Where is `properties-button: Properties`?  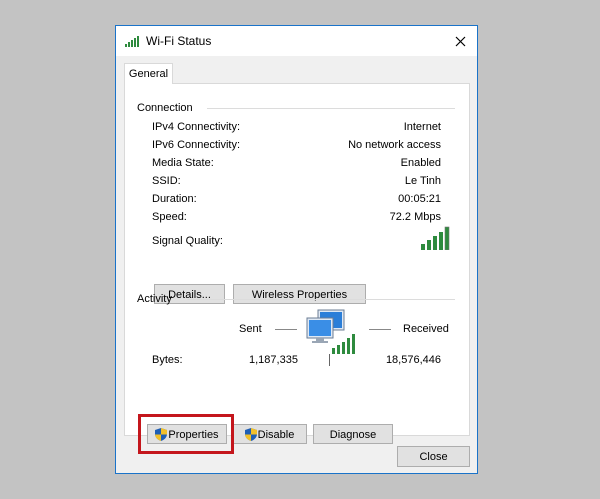 properties-button: Properties is located at coordinates (187, 434).